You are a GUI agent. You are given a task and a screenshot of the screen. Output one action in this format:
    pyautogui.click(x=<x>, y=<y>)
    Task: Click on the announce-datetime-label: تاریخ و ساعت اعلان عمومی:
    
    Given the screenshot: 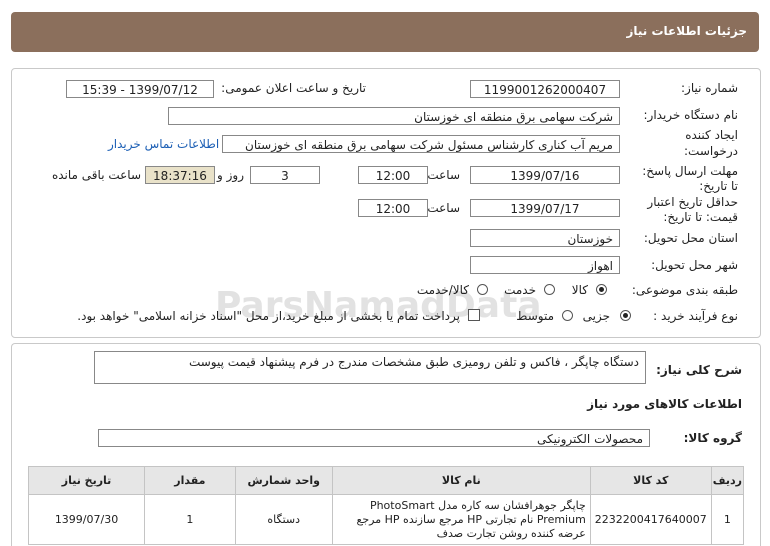 What is the action you would take?
    pyautogui.click(x=293, y=88)
    